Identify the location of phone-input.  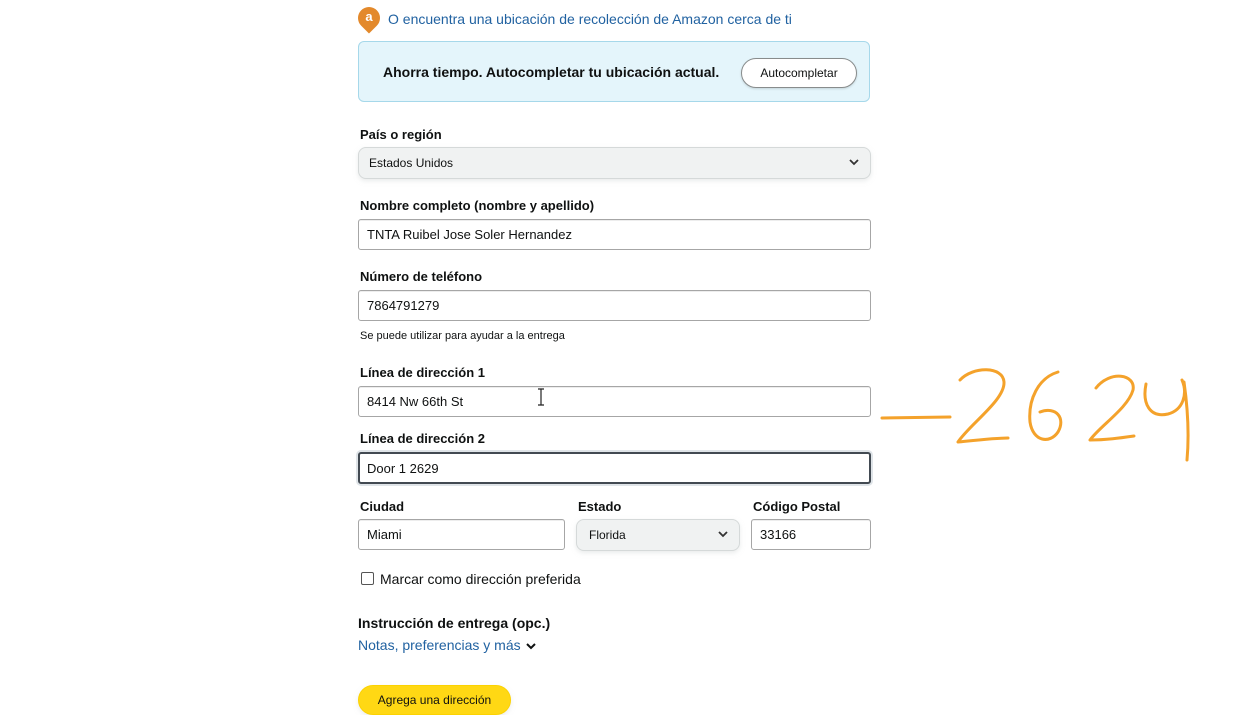
(614, 305).